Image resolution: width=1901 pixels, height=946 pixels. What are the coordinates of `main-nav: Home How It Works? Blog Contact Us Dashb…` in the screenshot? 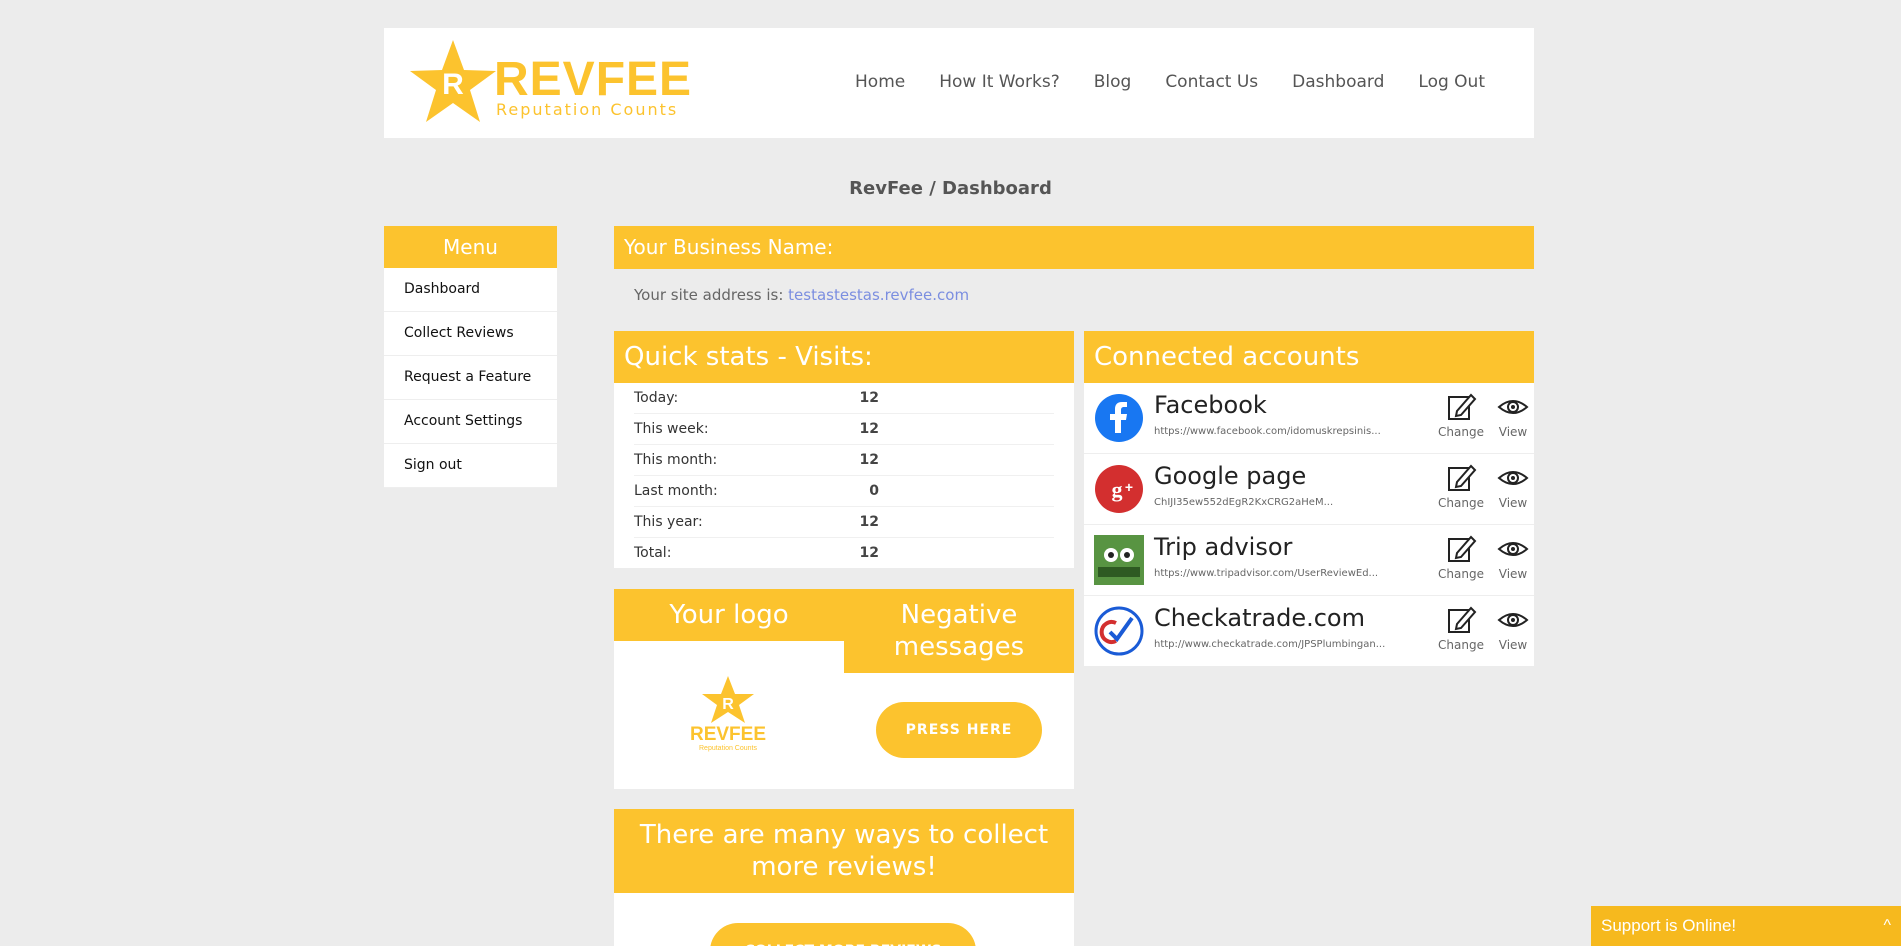 It's located at (1170, 82).